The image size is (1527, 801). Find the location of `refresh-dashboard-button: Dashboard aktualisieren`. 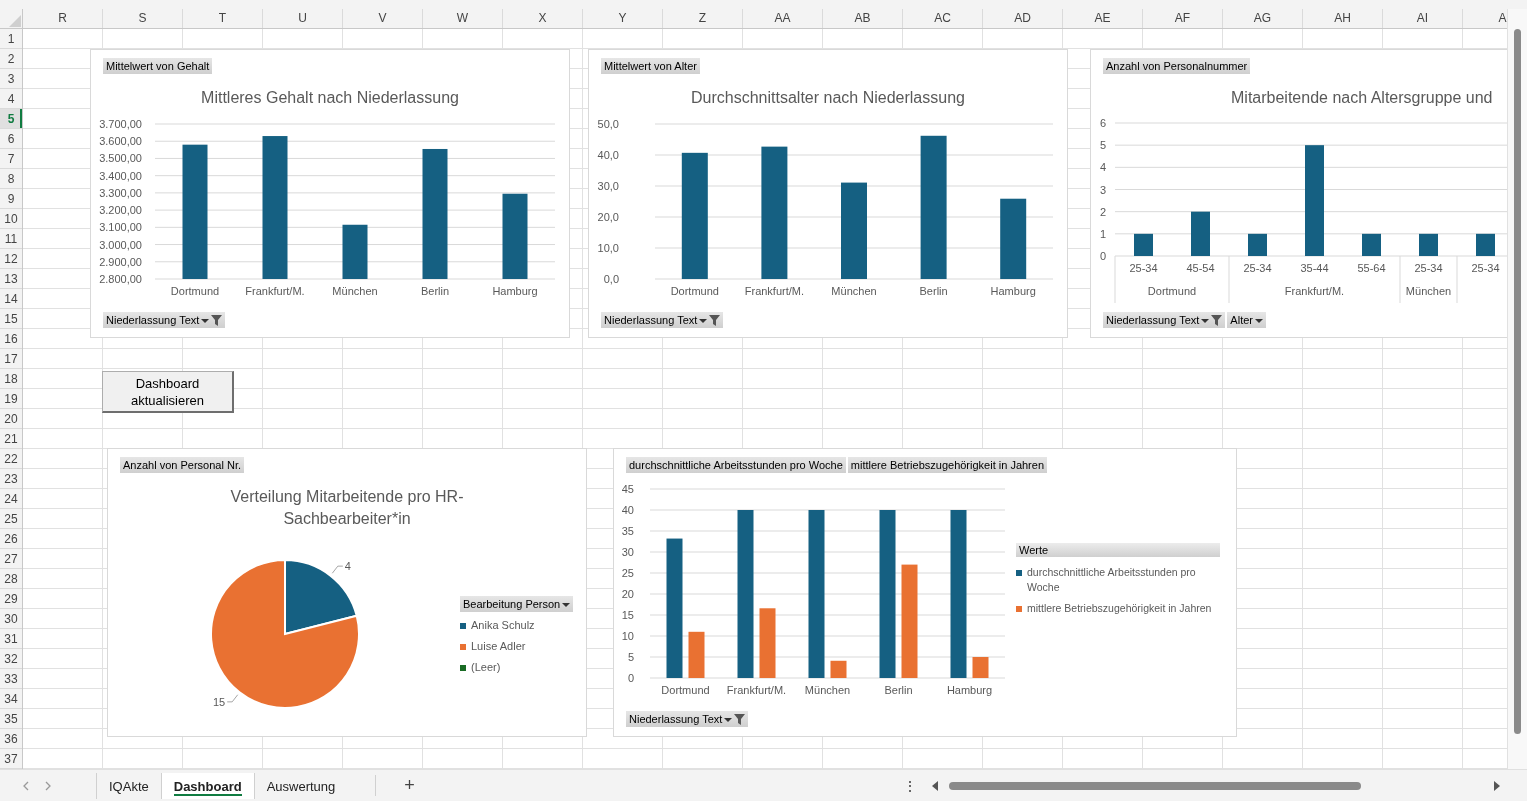

refresh-dashboard-button: Dashboard aktualisieren is located at coordinates (168, 392).